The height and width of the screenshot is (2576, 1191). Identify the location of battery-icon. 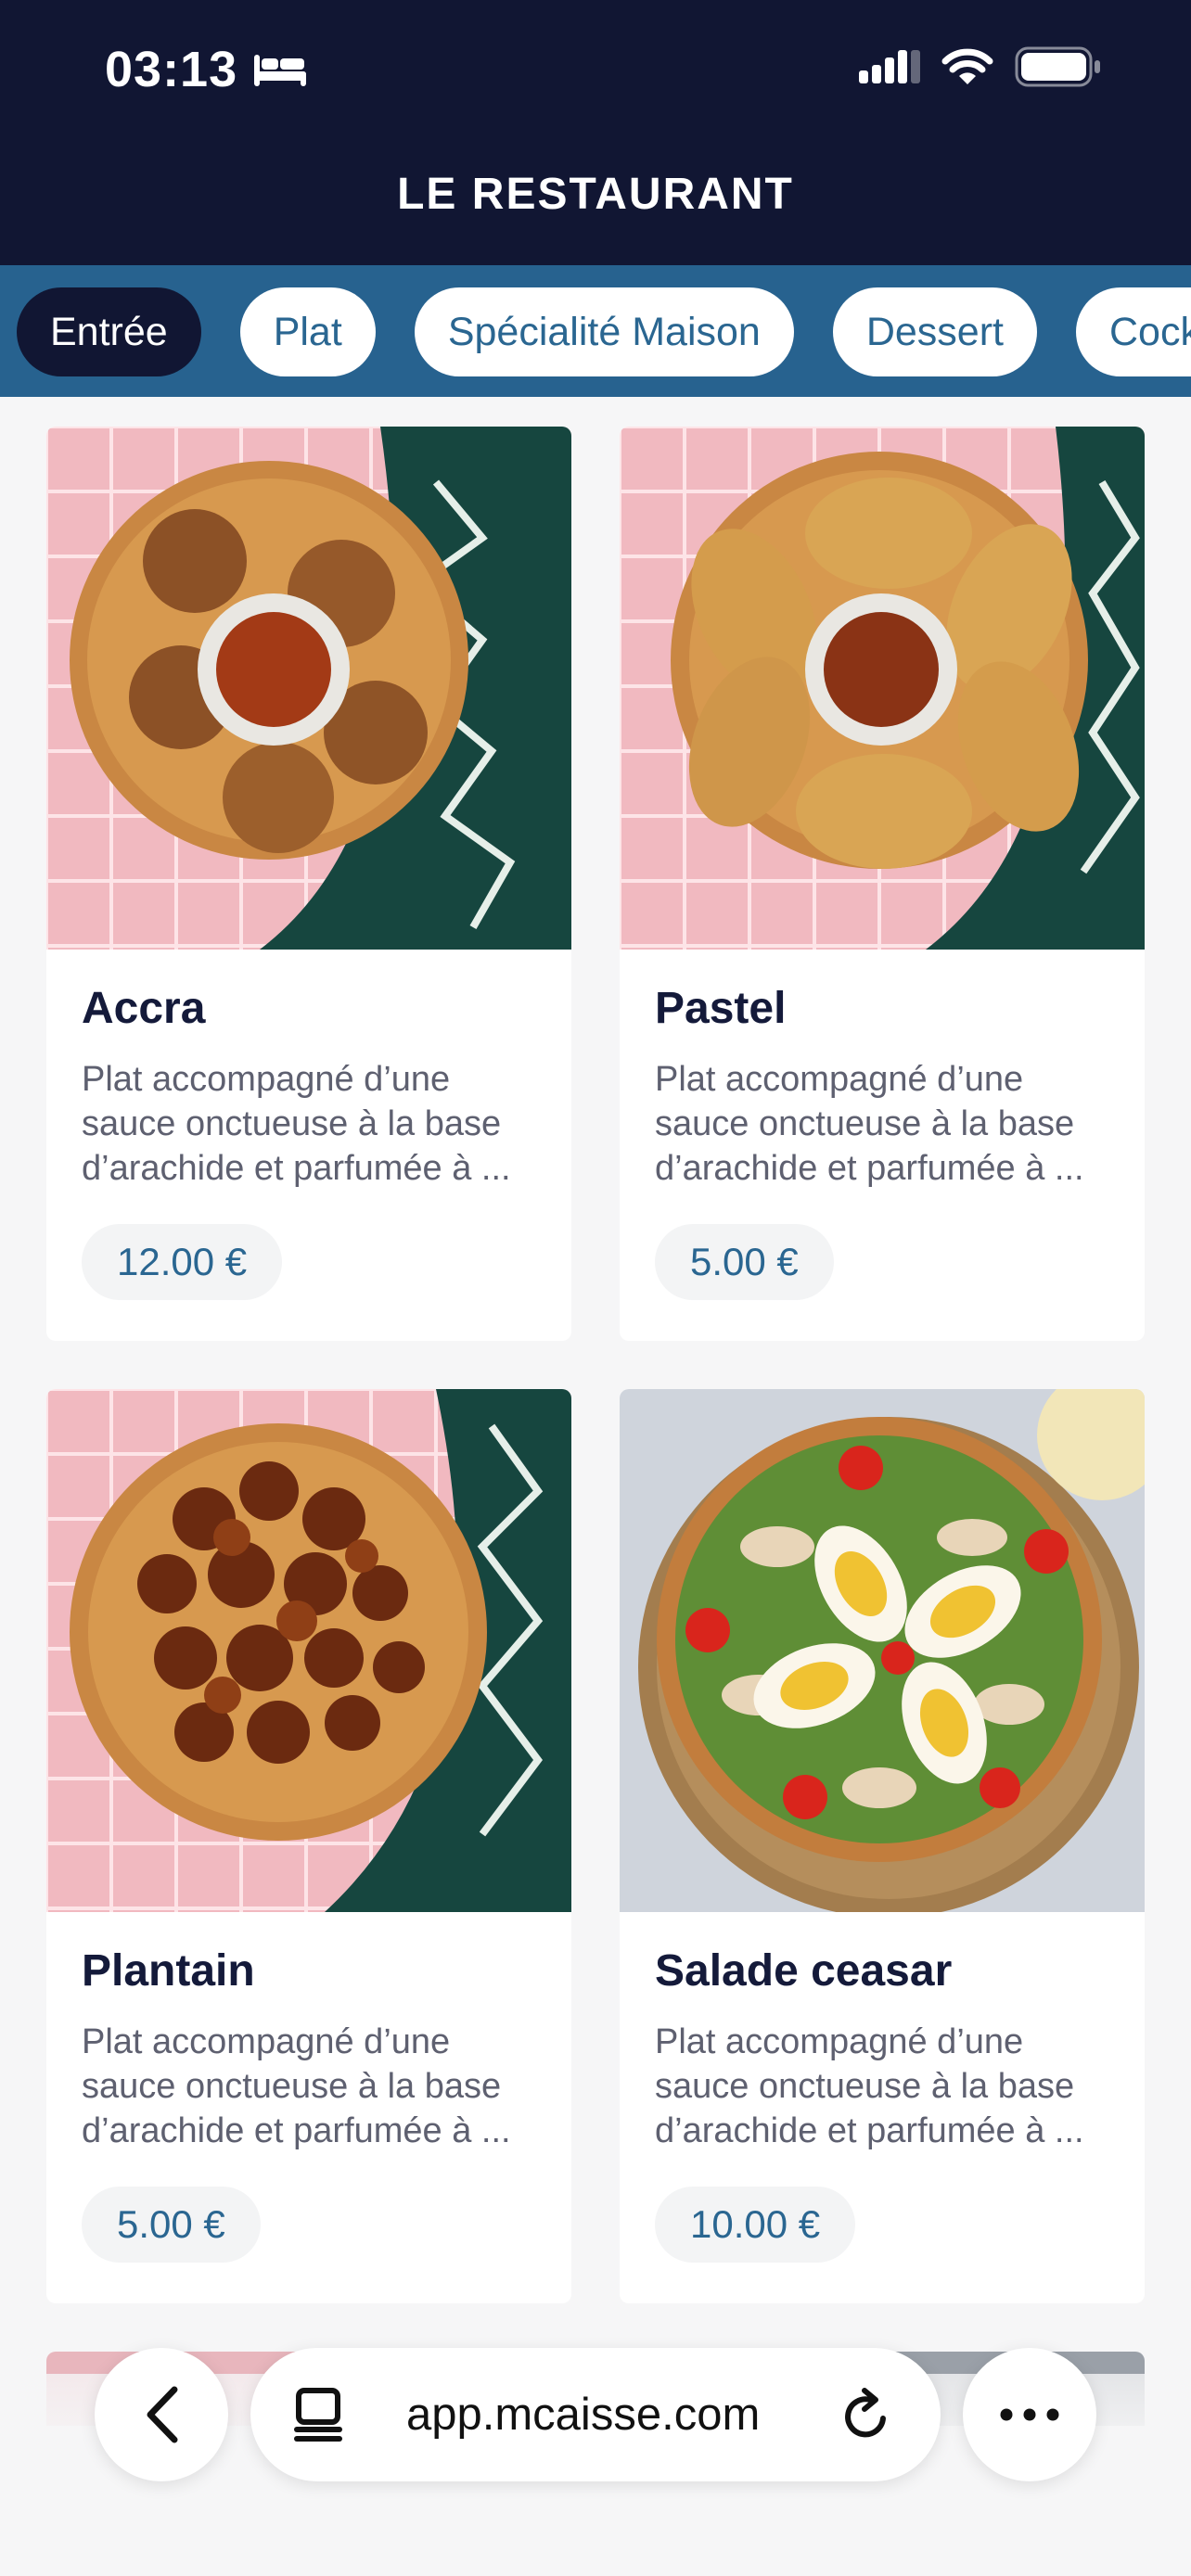
(1058, 66).